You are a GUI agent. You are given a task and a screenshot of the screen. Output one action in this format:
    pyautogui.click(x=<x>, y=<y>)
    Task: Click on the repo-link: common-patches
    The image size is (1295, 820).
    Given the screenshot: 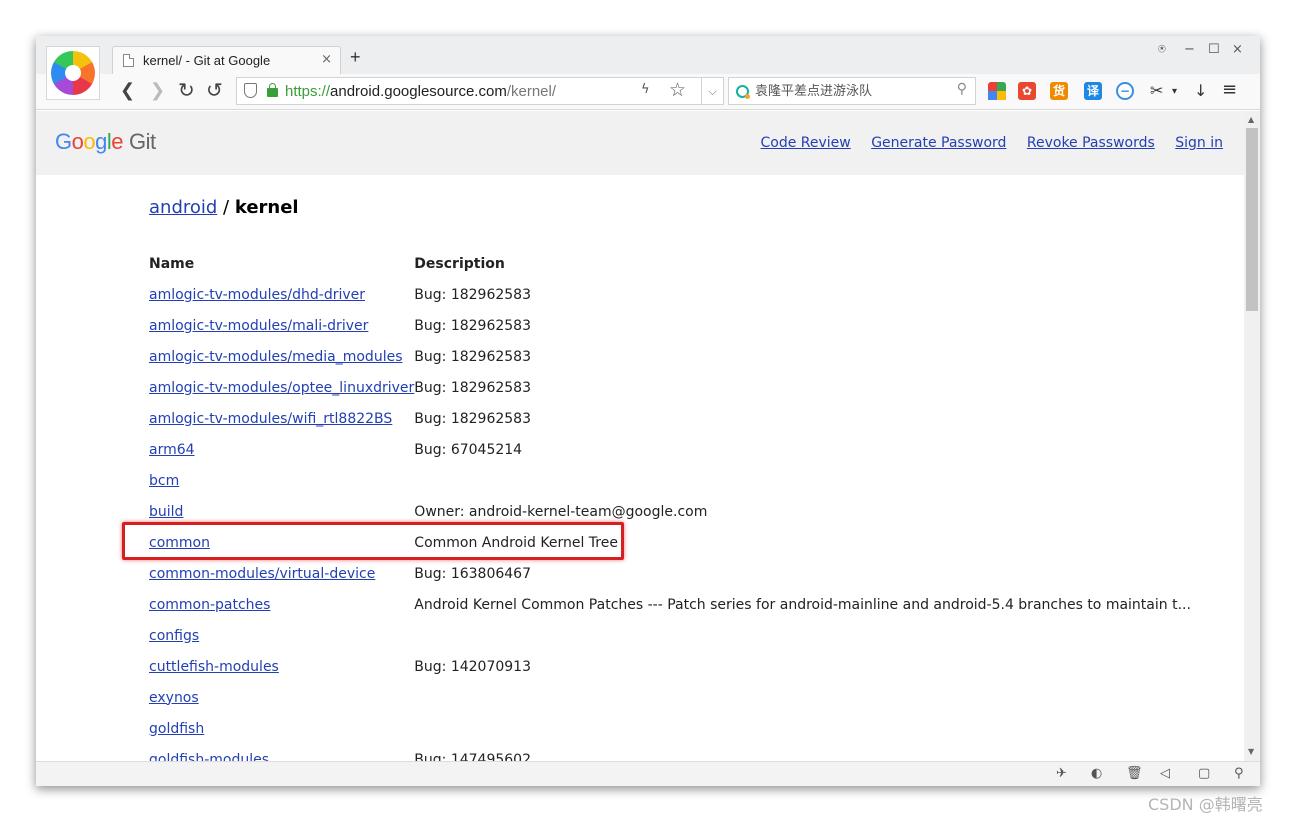 What is the action you would take?
    pyautogui.click(x=209, y=605)
    